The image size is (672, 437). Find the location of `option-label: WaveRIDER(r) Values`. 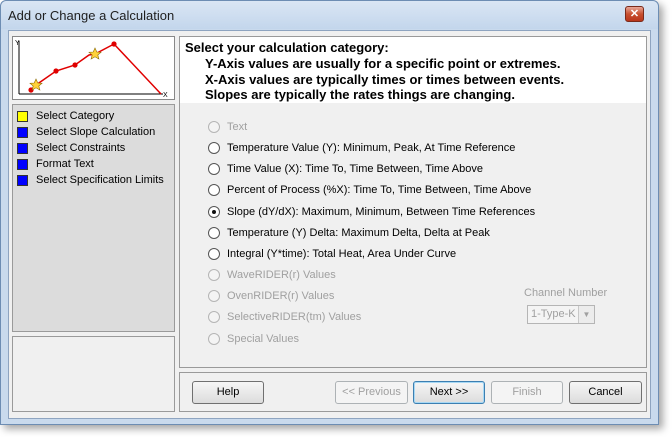

option-label: WaveRIDER(r) Values is located at coordinates (281, 275).